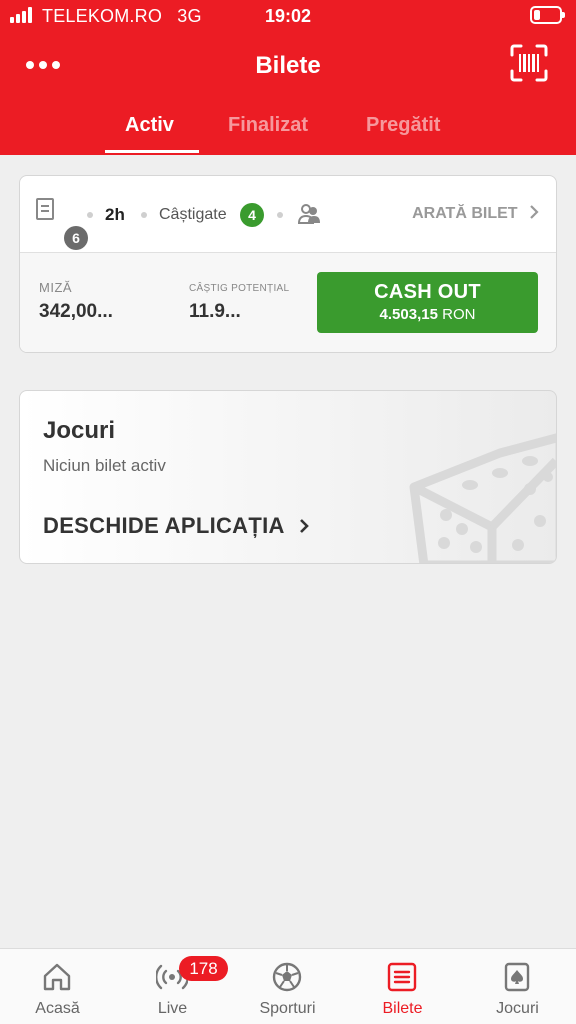 Image resolution: width=576 pixels, height=1024 pixels. What do you see at coordinates (402, 1008) in the screenshot?
I see `nav-label: Bilete` at bounding box center [402, 1008].